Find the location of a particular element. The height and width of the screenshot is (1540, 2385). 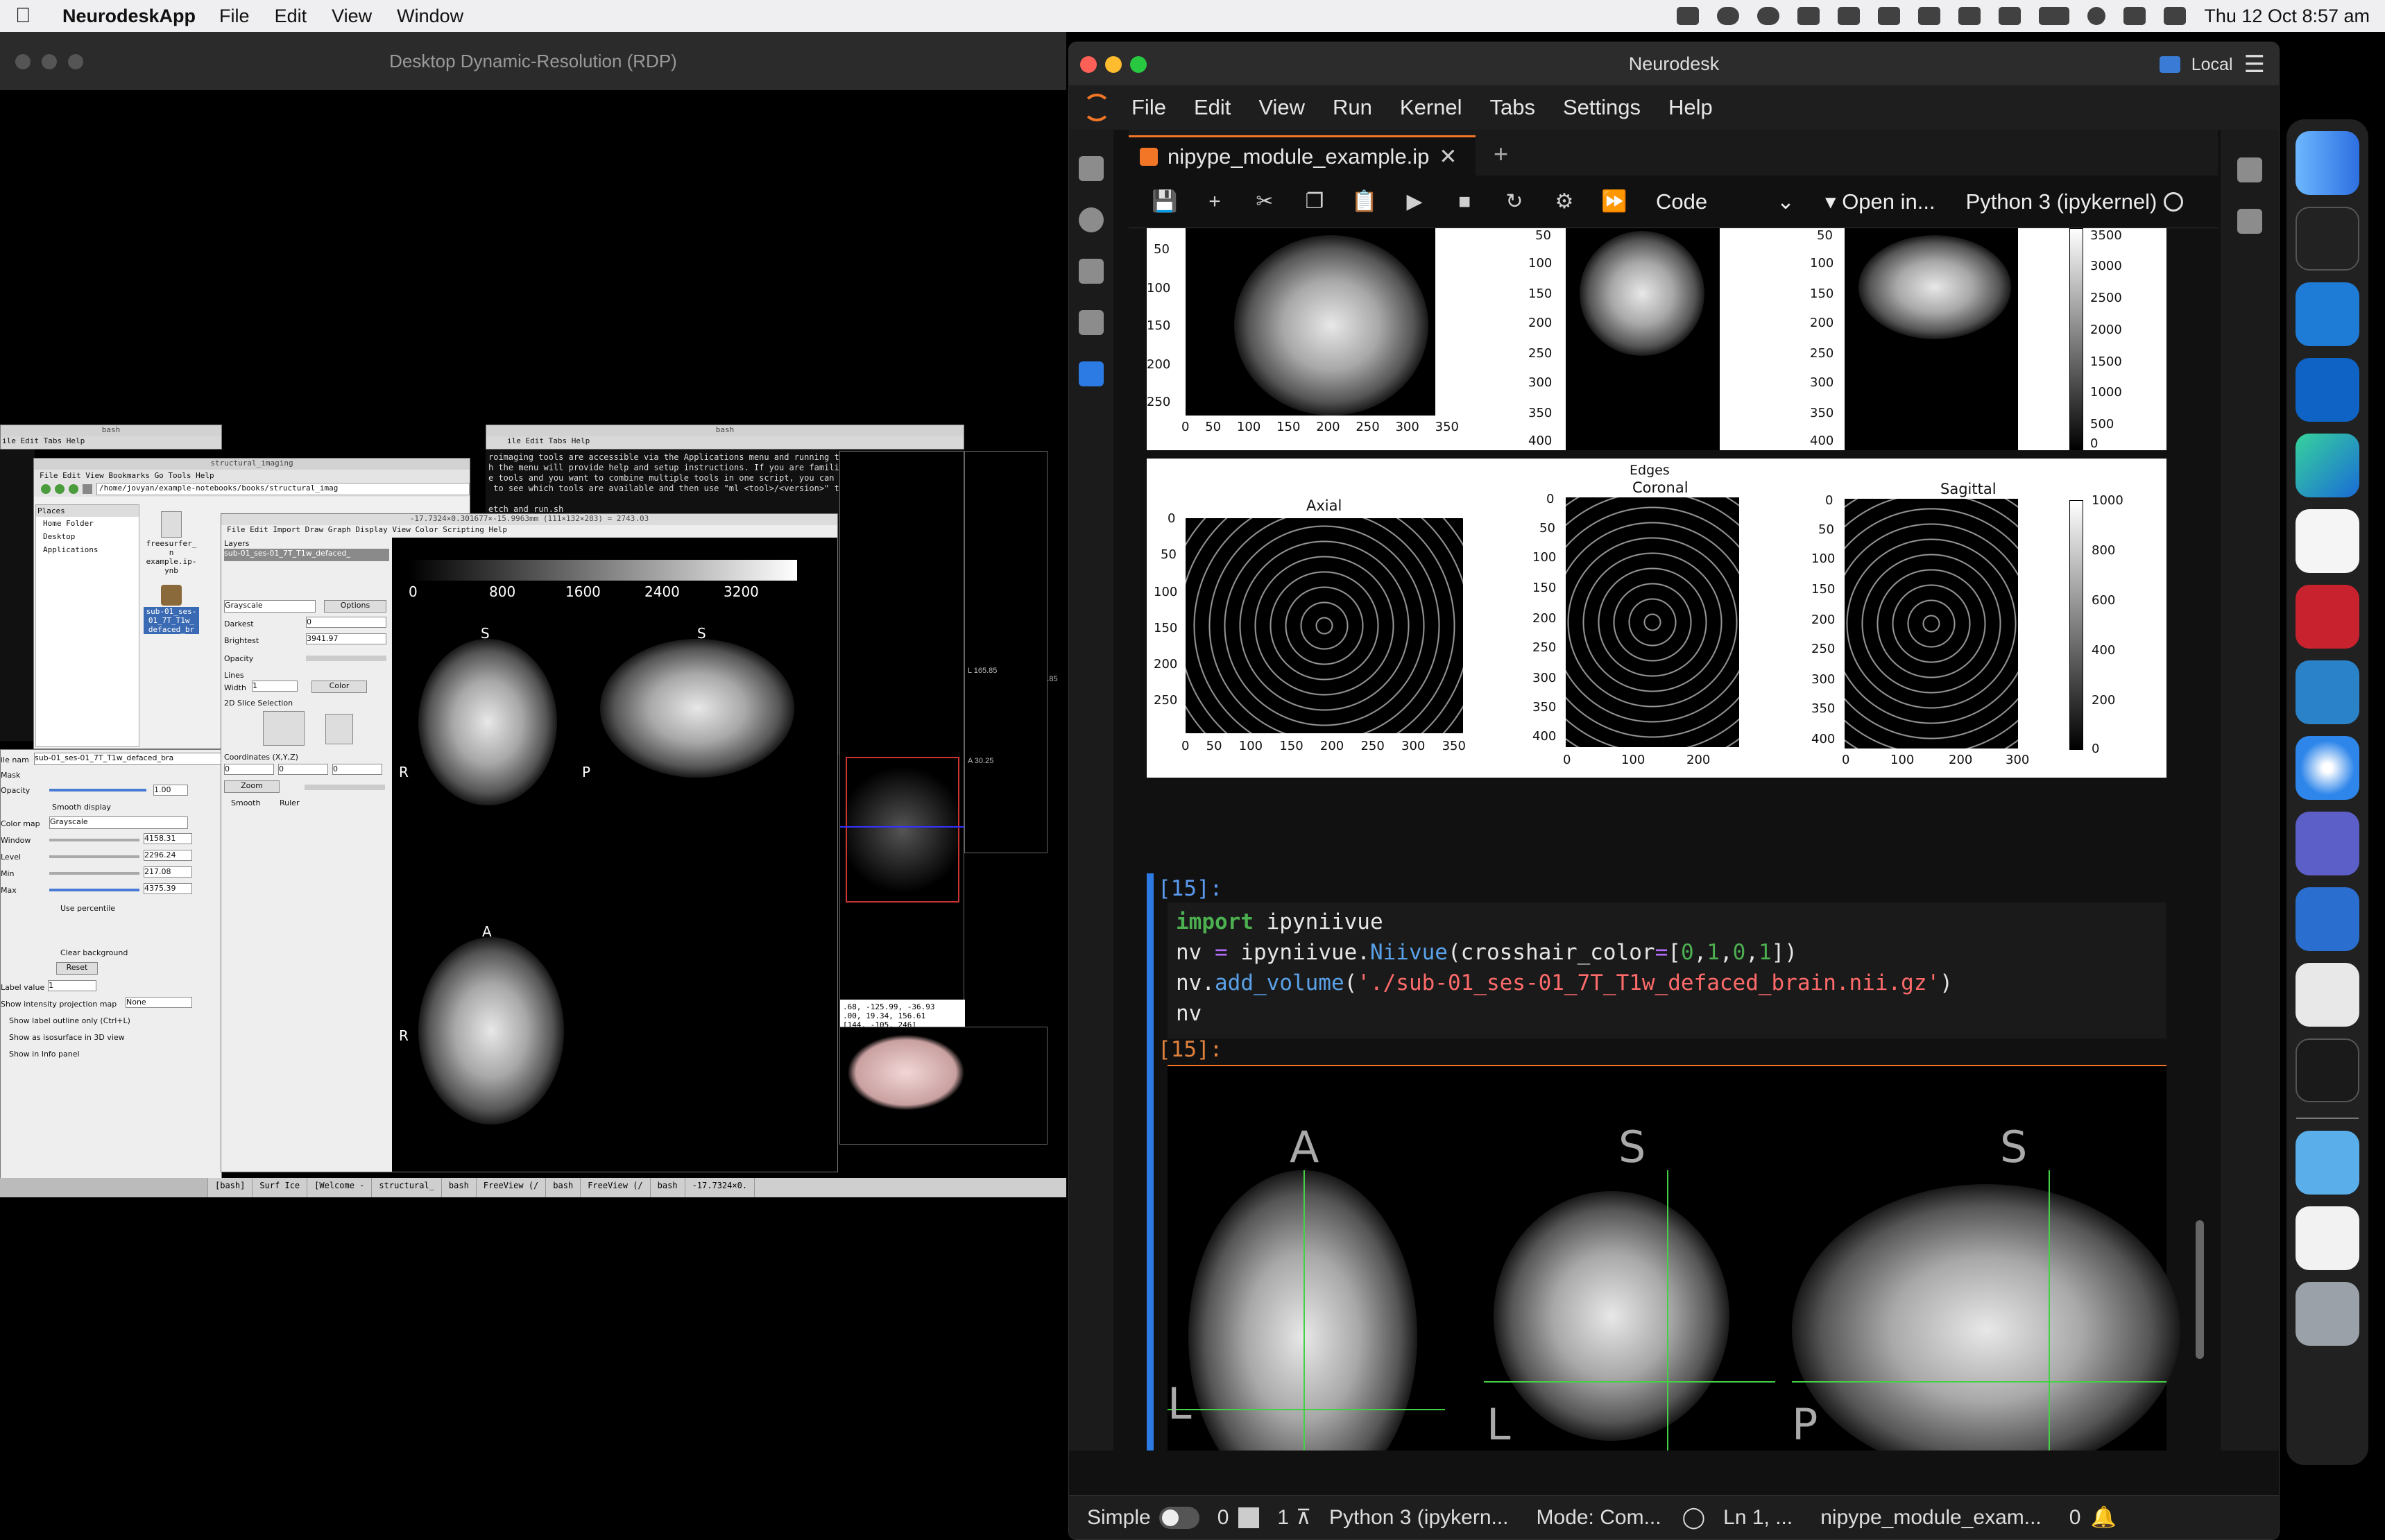

battery-icon is located at coordinates (2054, 16).